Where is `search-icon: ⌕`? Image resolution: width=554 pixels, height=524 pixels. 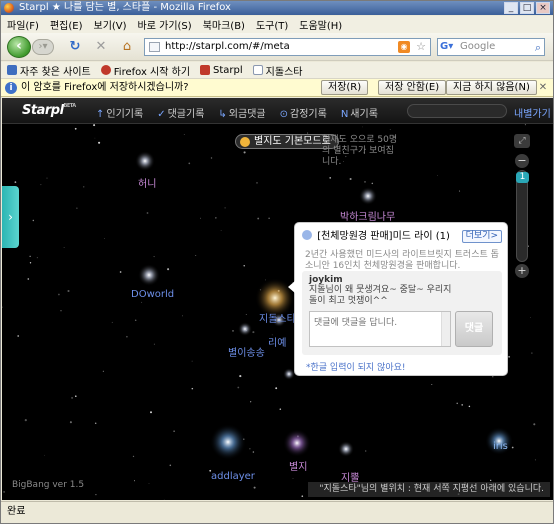 search-icon: ⌕ is located at coordinates (538, 48).